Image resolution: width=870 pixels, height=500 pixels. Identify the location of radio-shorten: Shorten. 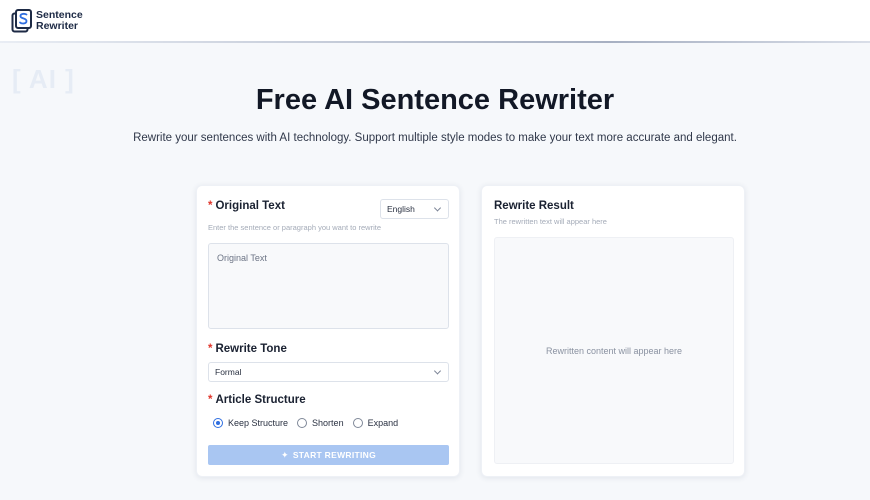
(320, 423).